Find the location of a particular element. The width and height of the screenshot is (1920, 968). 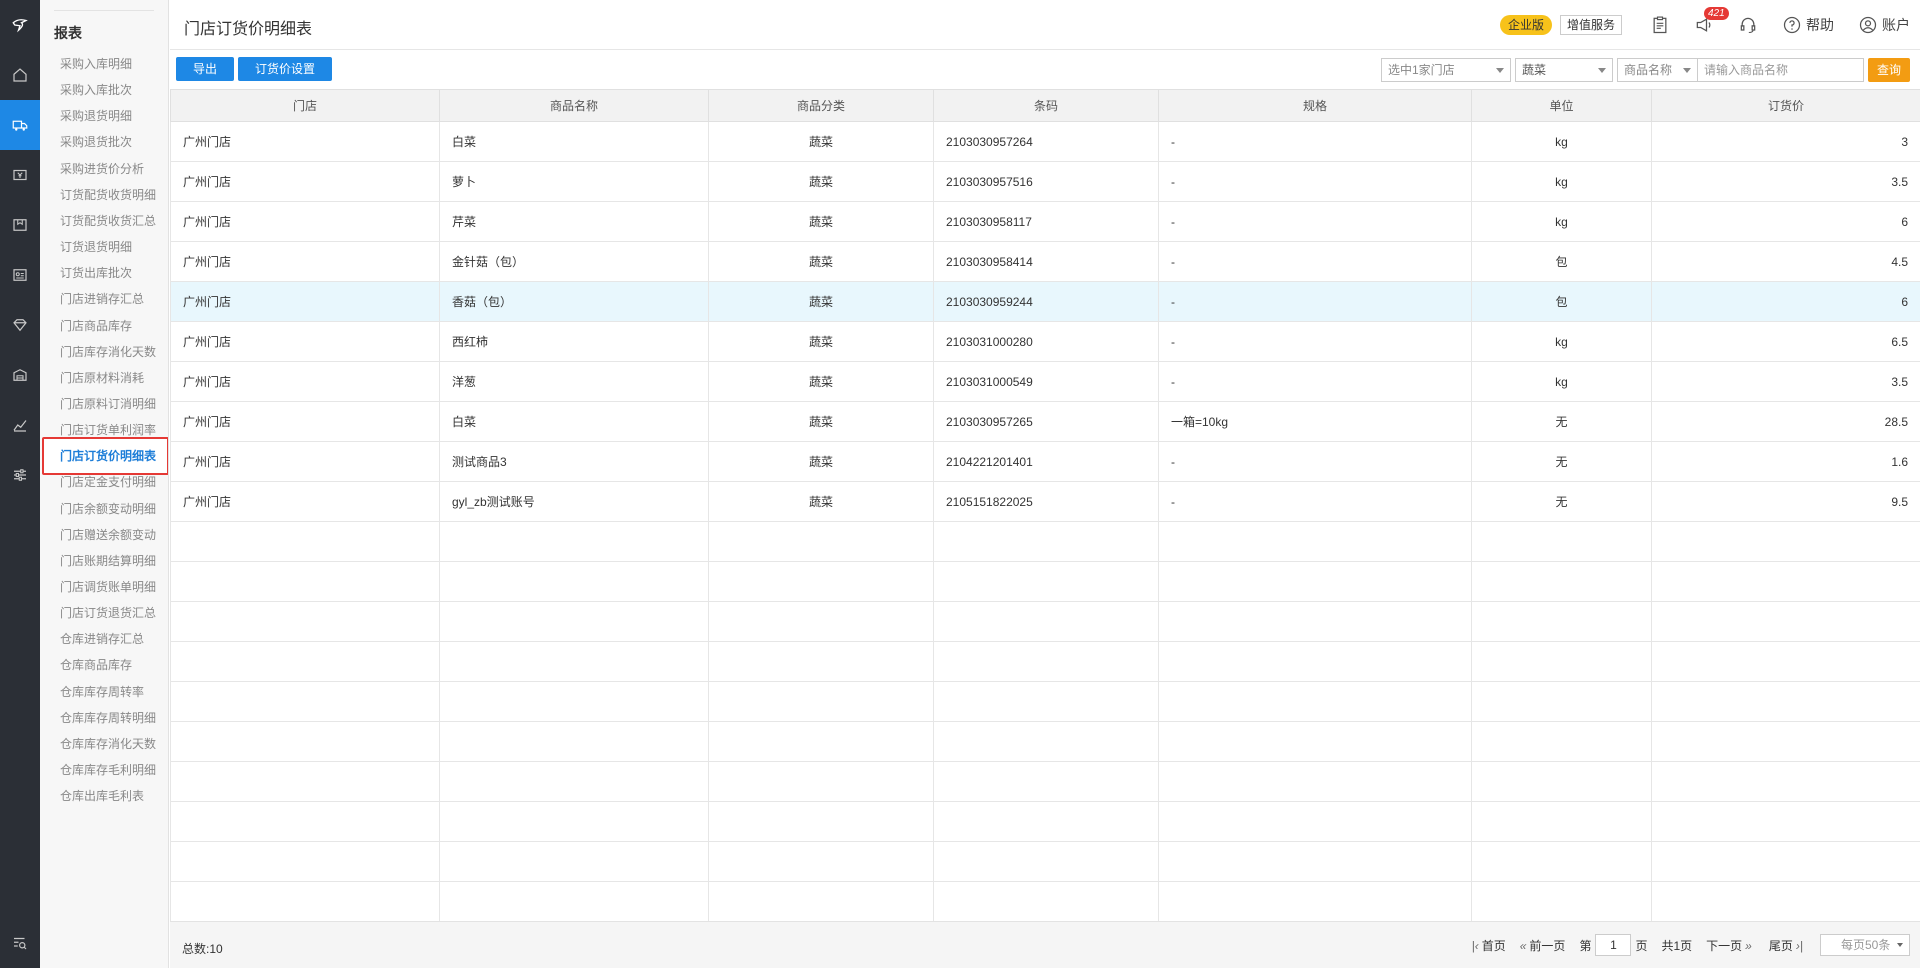

submenu-item: 门店余额变动明细 is located at coordinates (104, 509).